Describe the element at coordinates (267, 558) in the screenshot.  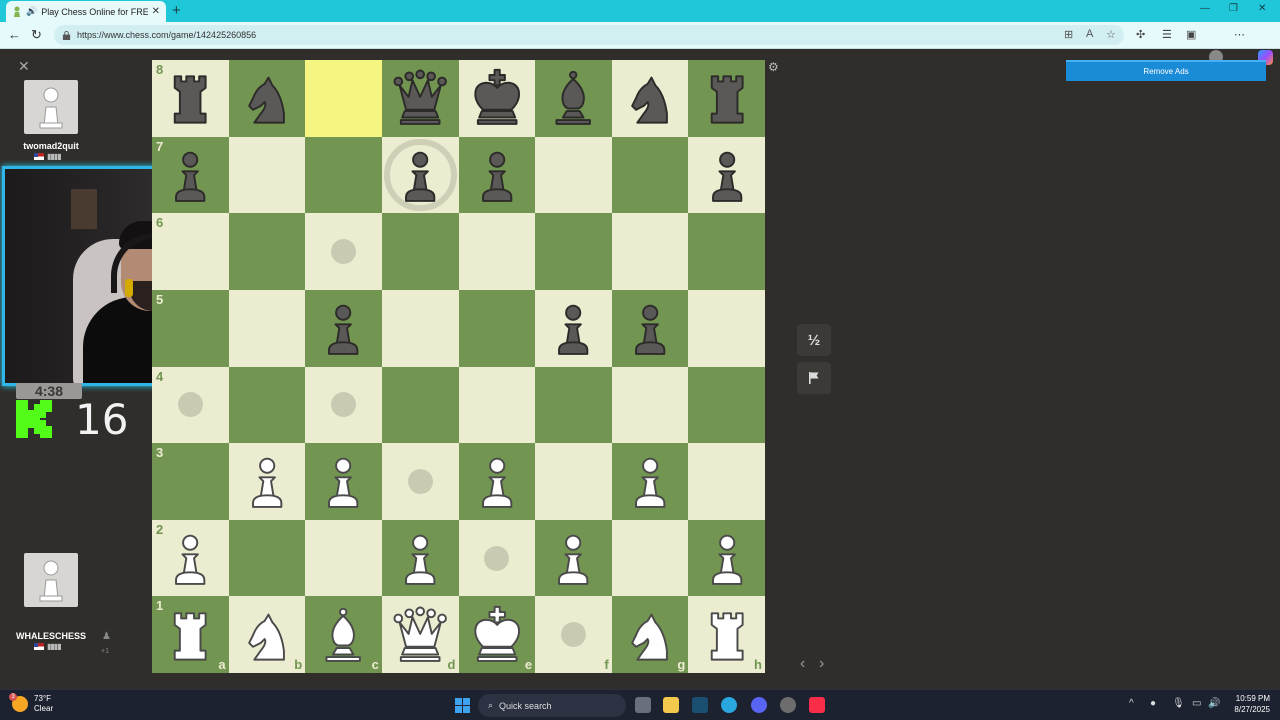
I see `square-b2` at that location.